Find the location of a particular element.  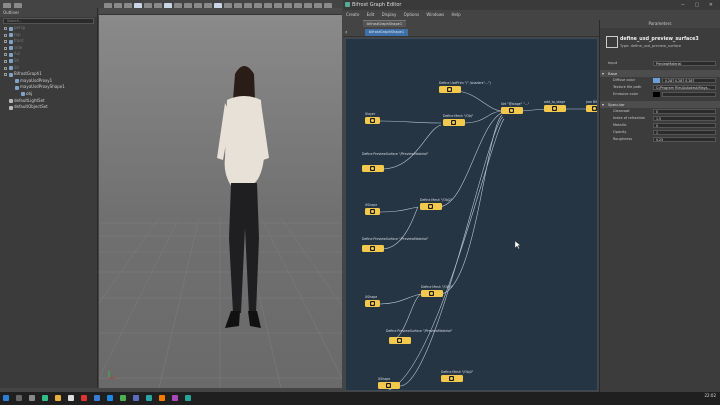

menu-edit: Edit is located at coordinates (371, 14).